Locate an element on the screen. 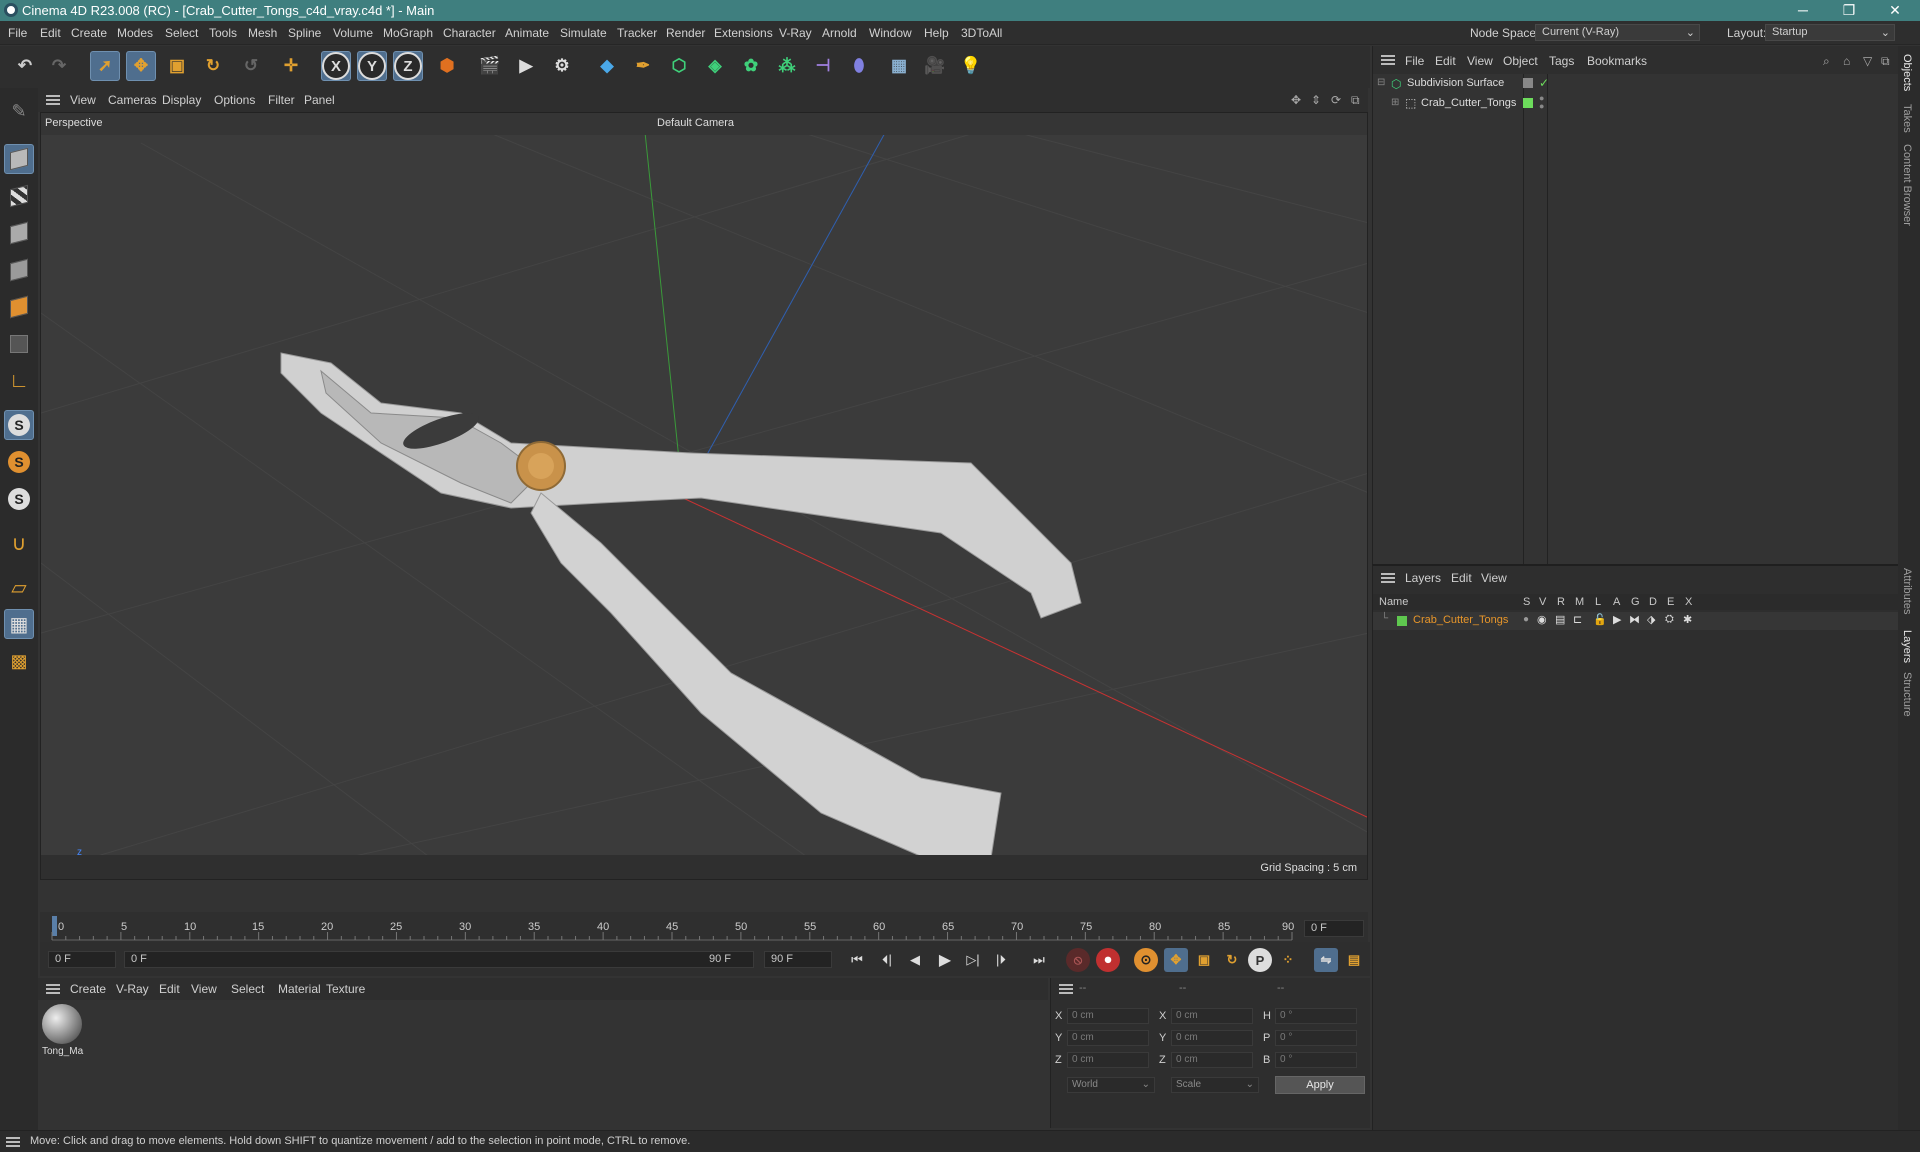 The width and height of the screenshot is (1920, 1152). menu-file: File is located at coordinates (17, 33).